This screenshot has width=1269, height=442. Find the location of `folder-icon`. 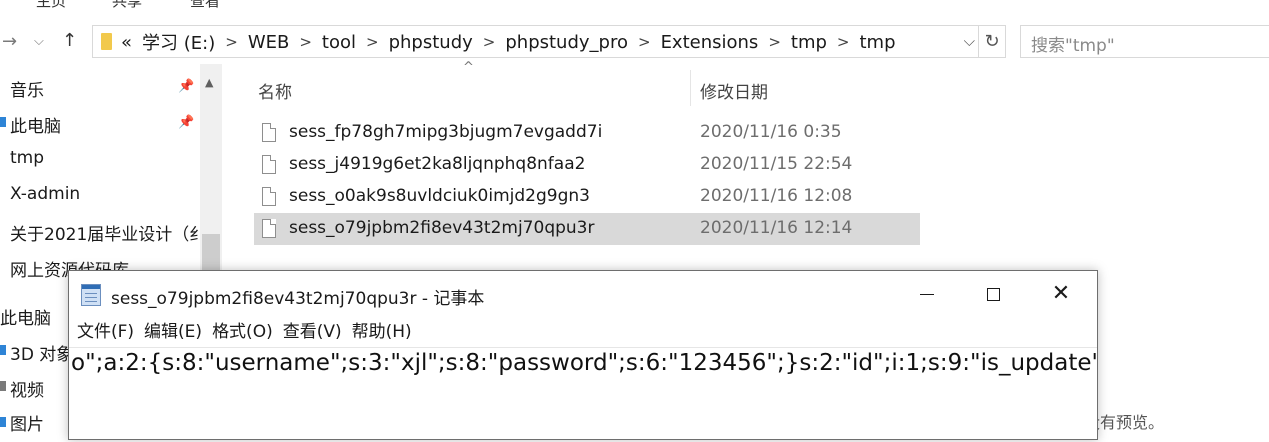

folder-icon is located at coordinates (106, 41).